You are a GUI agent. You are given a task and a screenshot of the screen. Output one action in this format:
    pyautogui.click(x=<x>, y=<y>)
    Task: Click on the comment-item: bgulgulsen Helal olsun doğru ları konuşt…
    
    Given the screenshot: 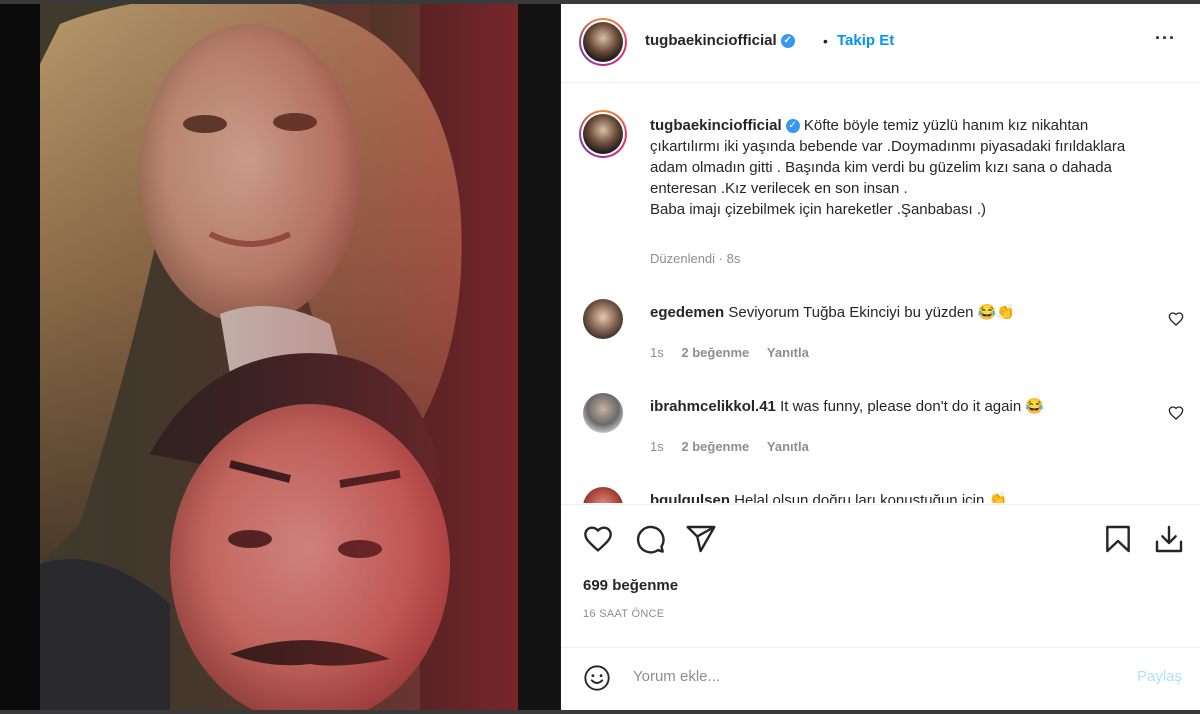 What is the action you would take?
    pyautogui.click(x=890, y=497)
    